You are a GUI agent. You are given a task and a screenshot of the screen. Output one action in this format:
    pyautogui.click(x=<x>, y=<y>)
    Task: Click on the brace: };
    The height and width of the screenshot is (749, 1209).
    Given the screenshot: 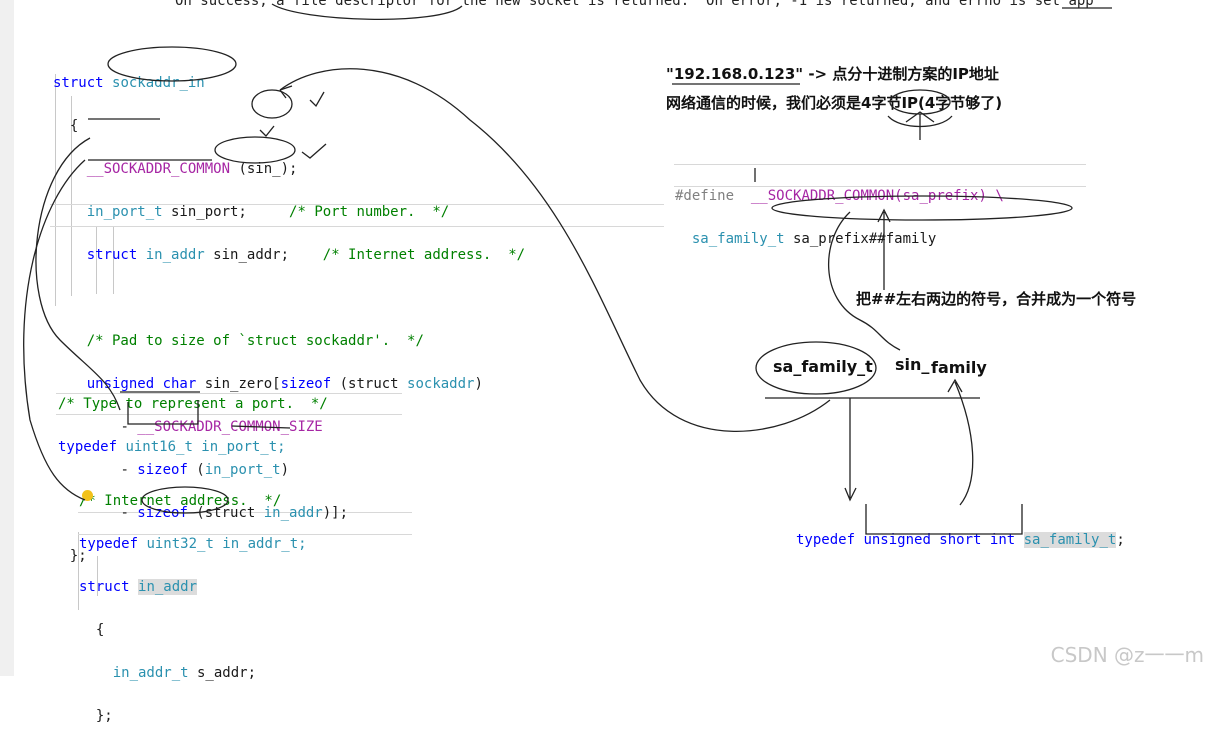 What is the action you would take?
    pyautogui.click(x=104, y=715)
    